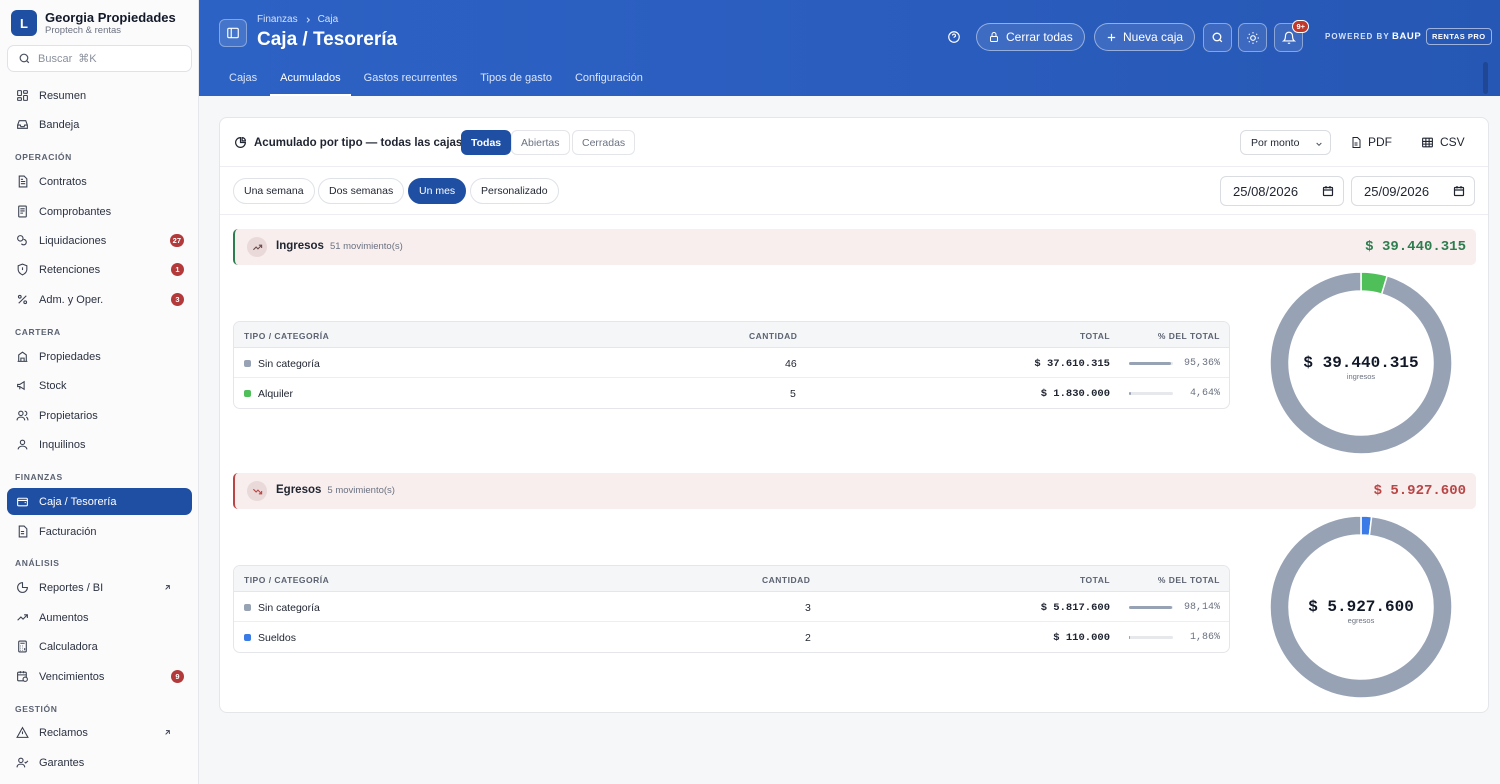 The height and width of the screenshot is (784, 1500). What do you see at coordinates (59, 124) in the screenshot?
I see `sidebar-item-label: Bandeja` at bounding box center [59, 124].